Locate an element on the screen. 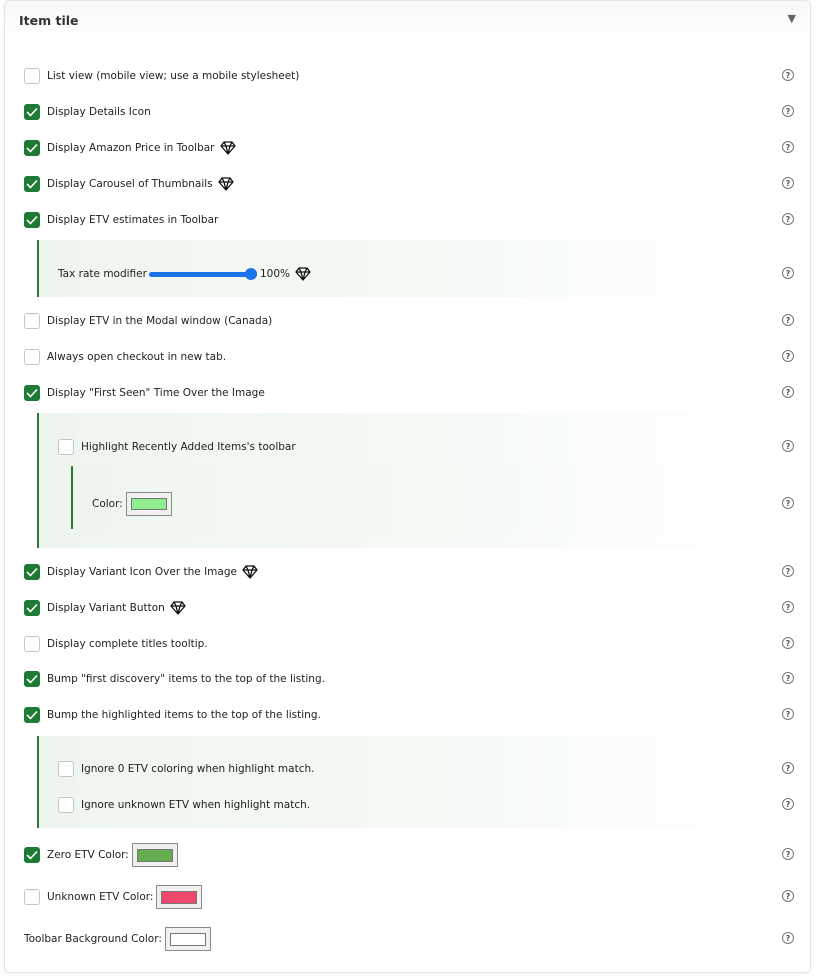 The image size is (826, 979). unknown-etv-color-picker is located at coordinates (179, 897).